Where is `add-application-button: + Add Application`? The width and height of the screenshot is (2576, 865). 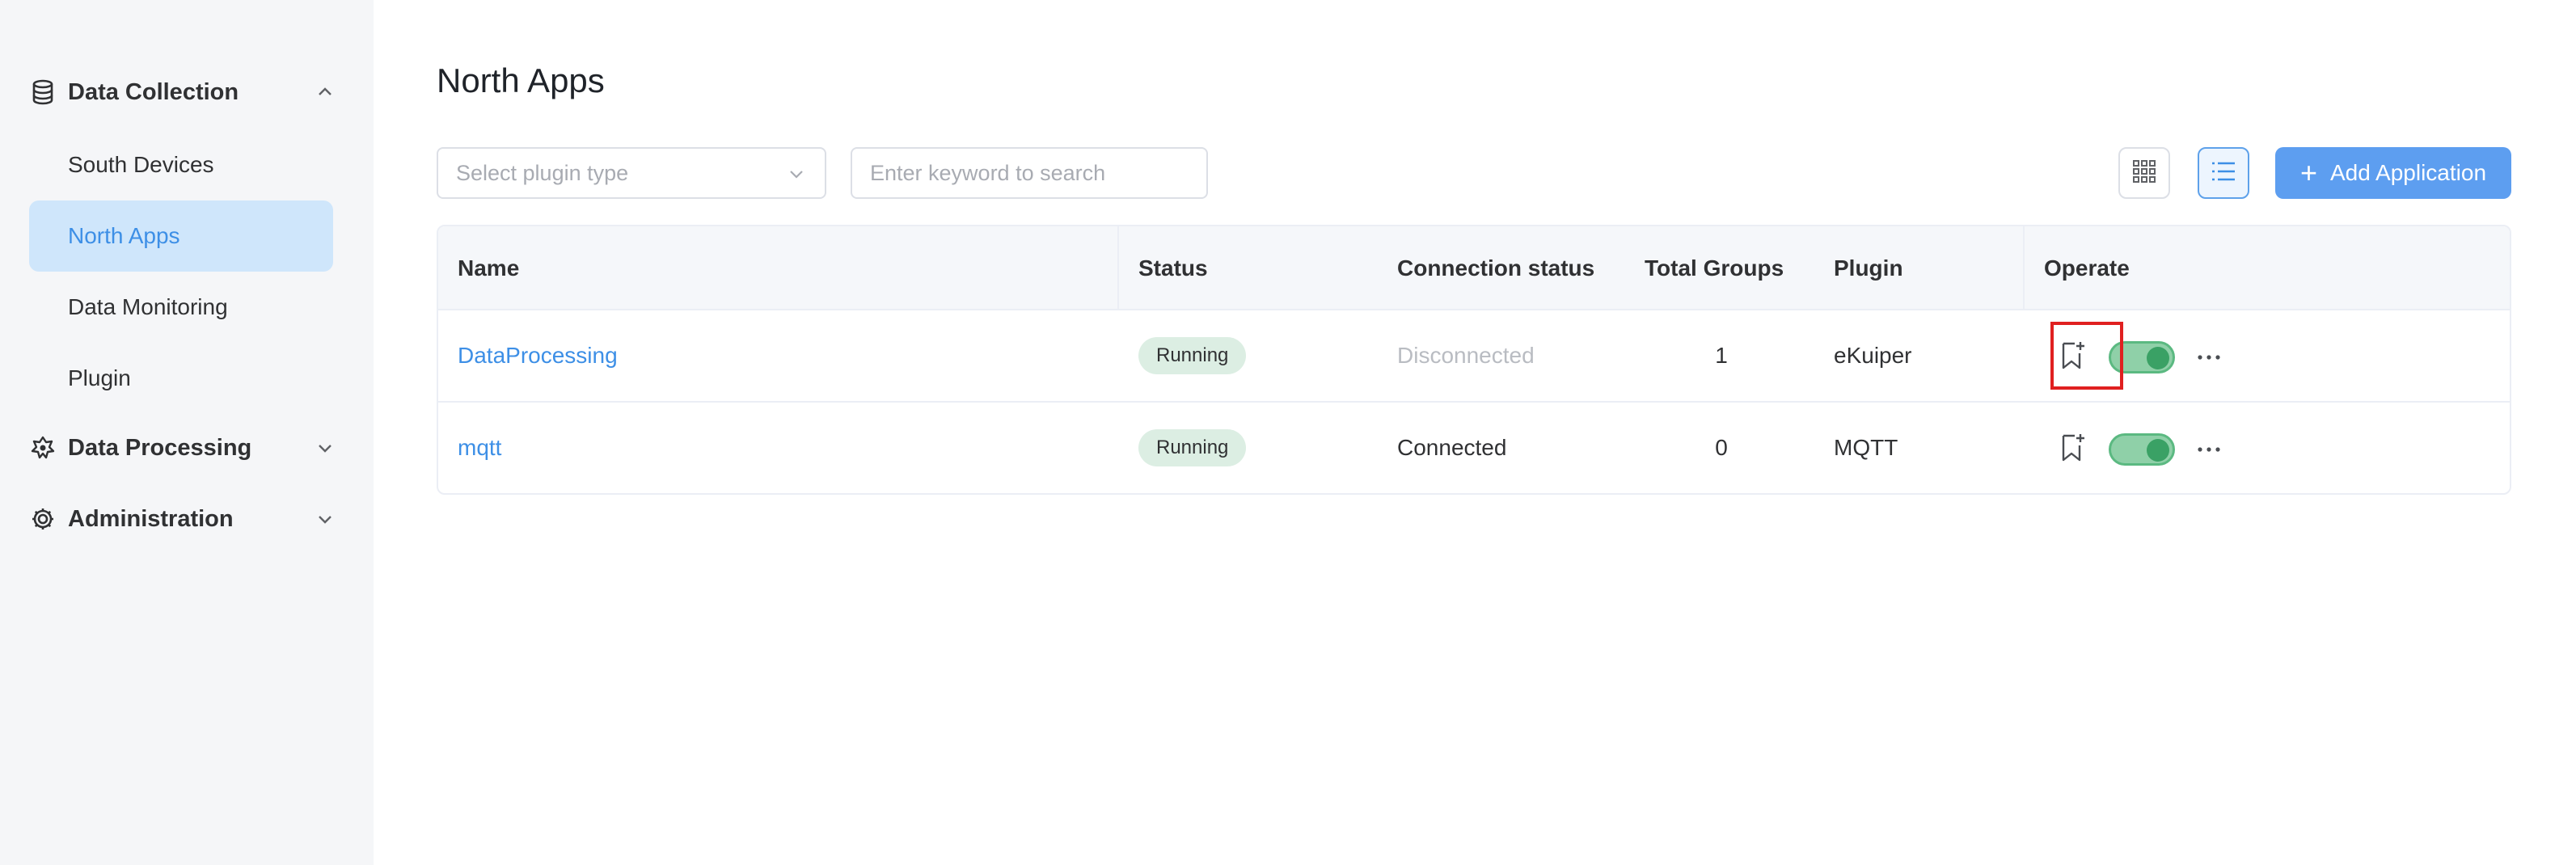 add-application-button: + Add Application is located at coordinates (2393, 173).